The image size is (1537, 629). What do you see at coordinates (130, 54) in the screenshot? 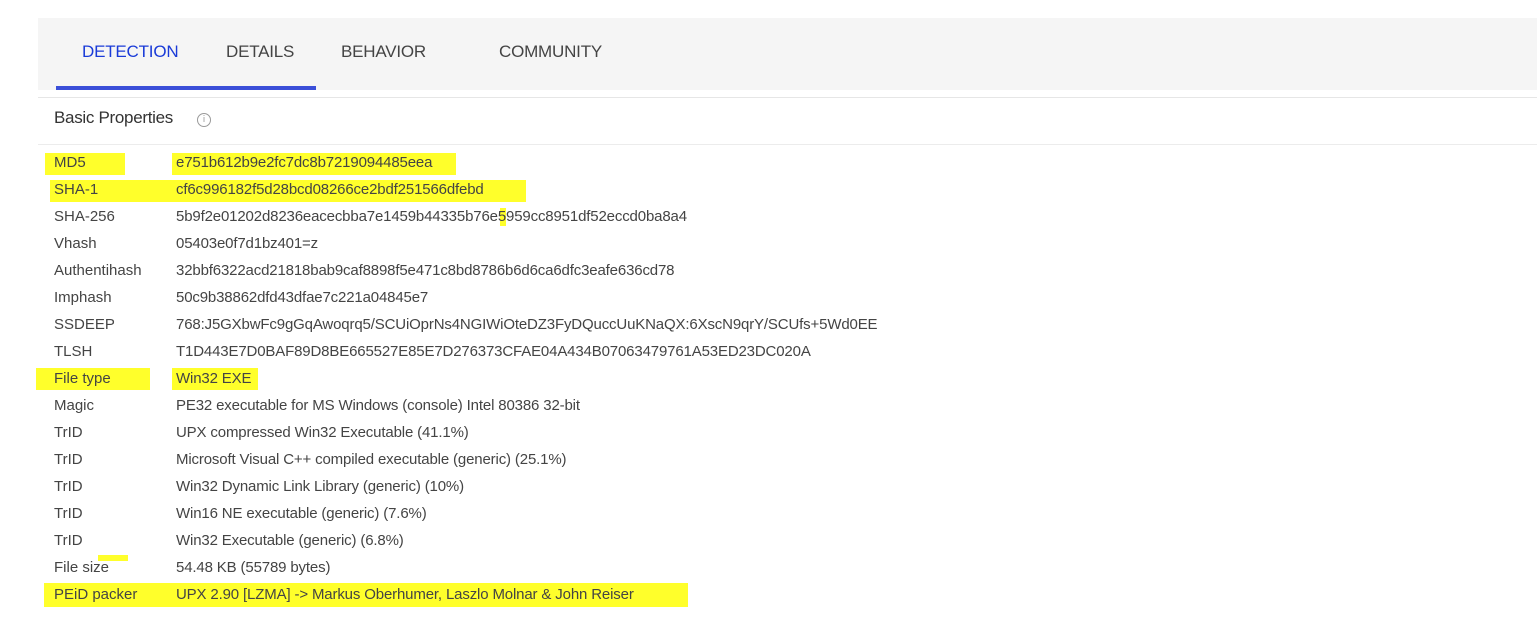
I see `tab-detection: DETECTION` at bounding box center [130, 54].